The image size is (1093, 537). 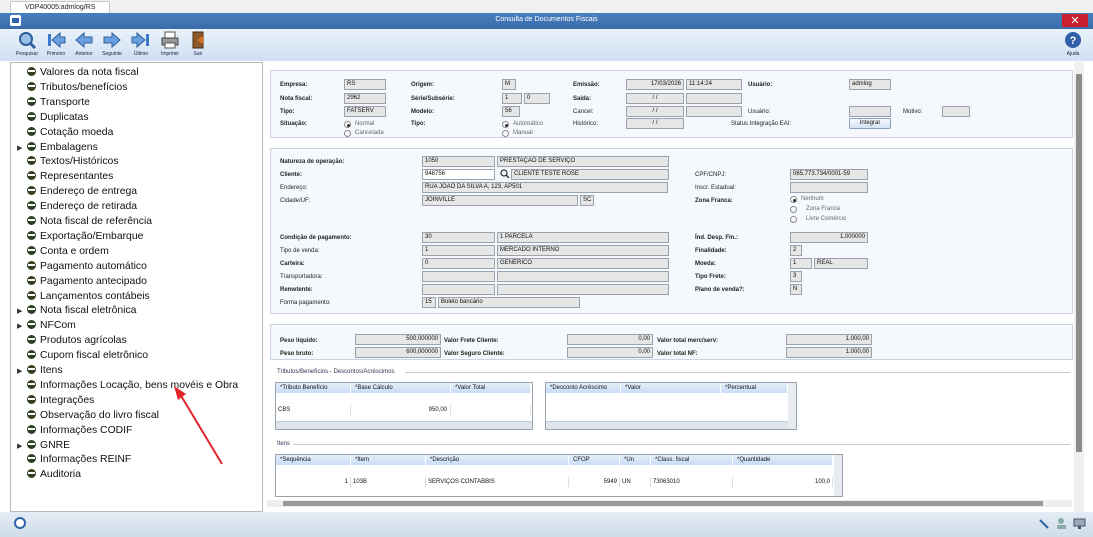 What do you see at coordinates (594, 482) in the screenshot?
I see `cfop-cell: 5949` at bounding box center [594, 482].